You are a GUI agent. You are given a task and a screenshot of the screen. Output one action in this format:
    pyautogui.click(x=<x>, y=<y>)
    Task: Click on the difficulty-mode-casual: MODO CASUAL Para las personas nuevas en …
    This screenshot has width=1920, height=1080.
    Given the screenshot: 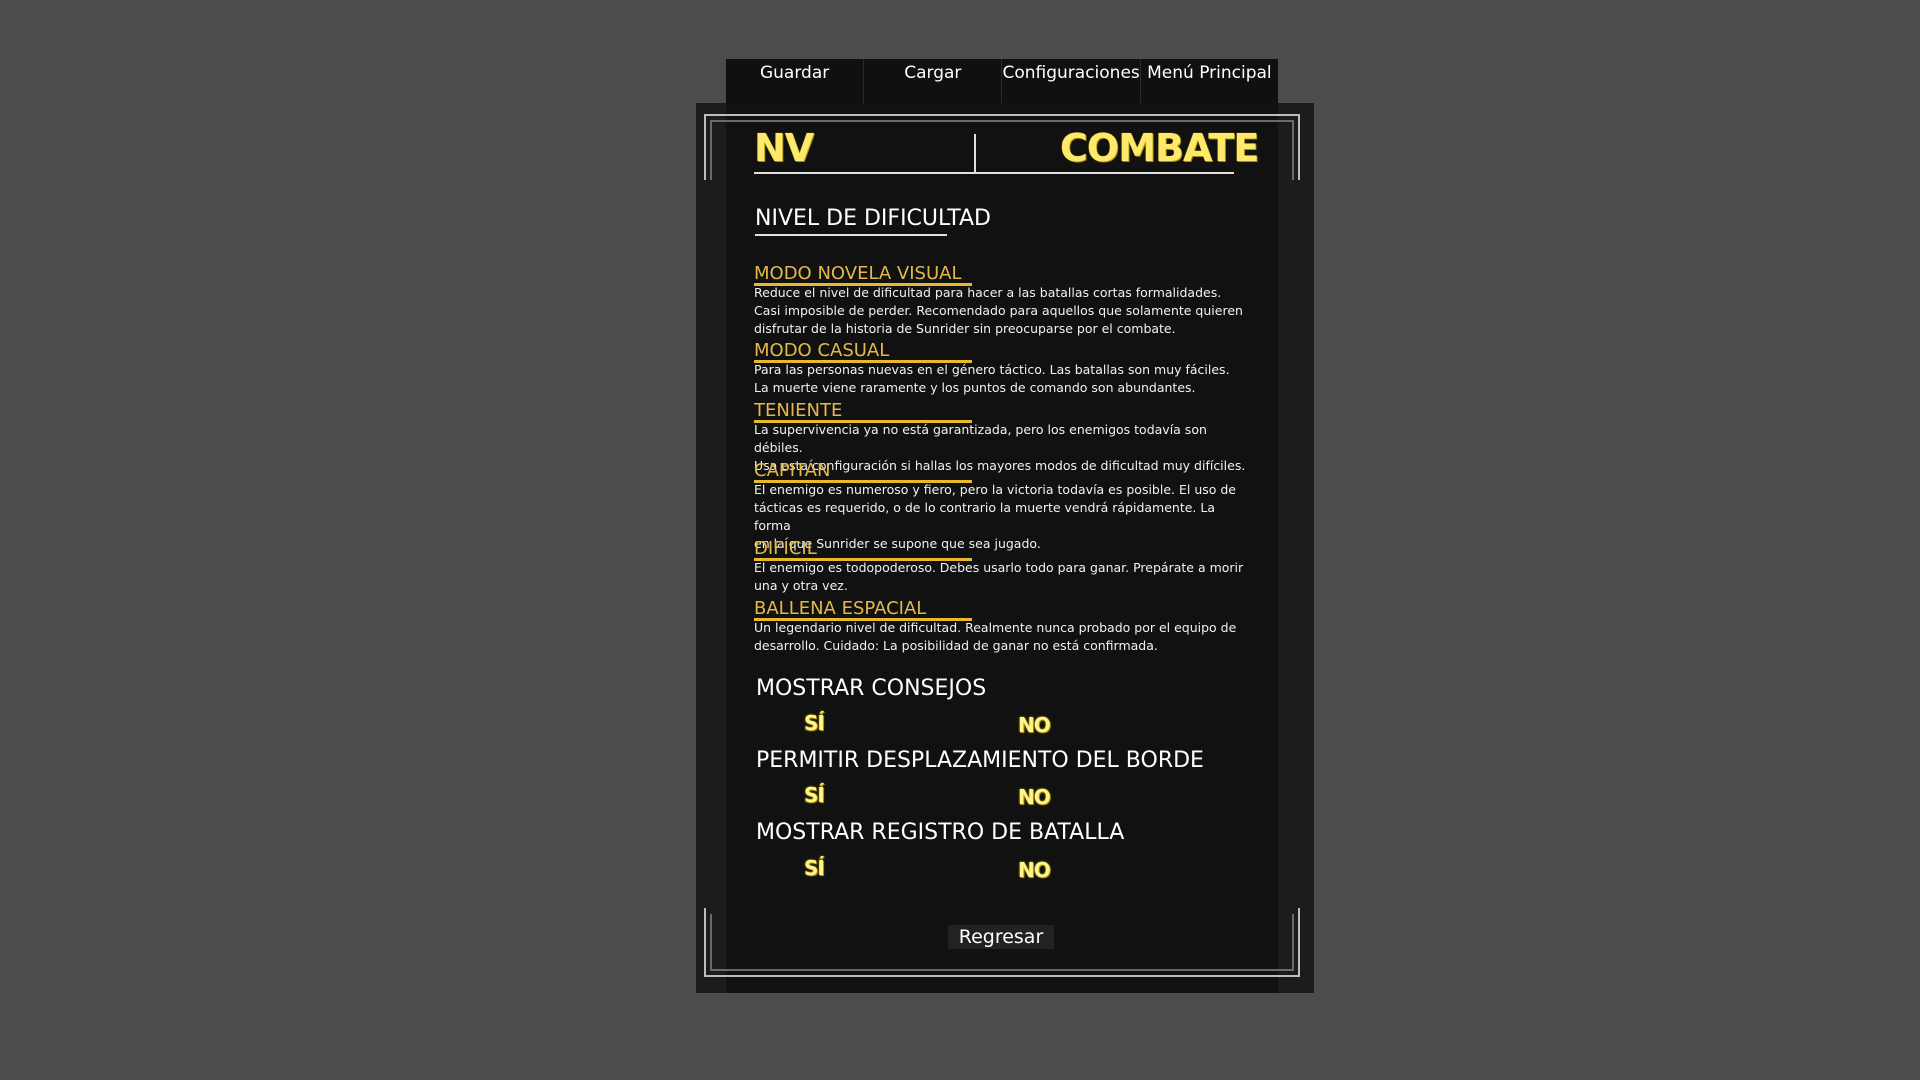 What is the action you would take?
    pyautogui.click(x=1004, y=369)
    